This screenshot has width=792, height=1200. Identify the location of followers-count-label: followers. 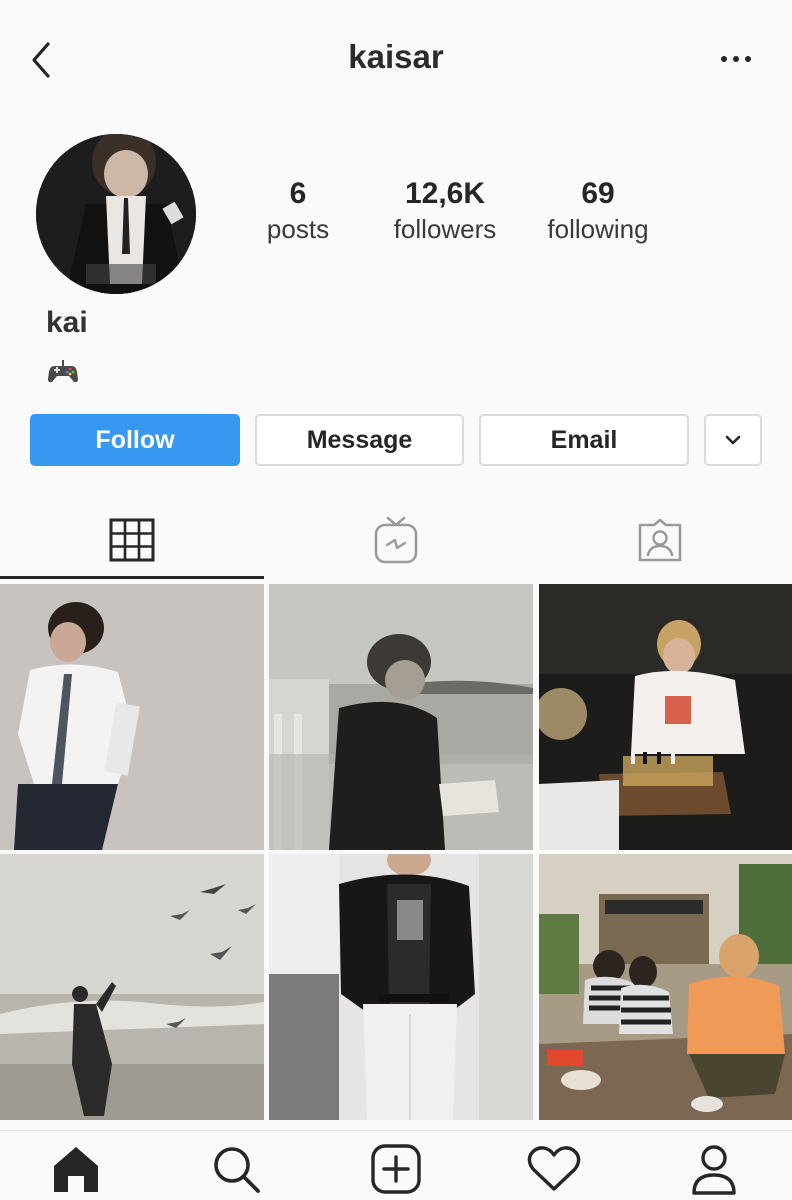
(445, 229).